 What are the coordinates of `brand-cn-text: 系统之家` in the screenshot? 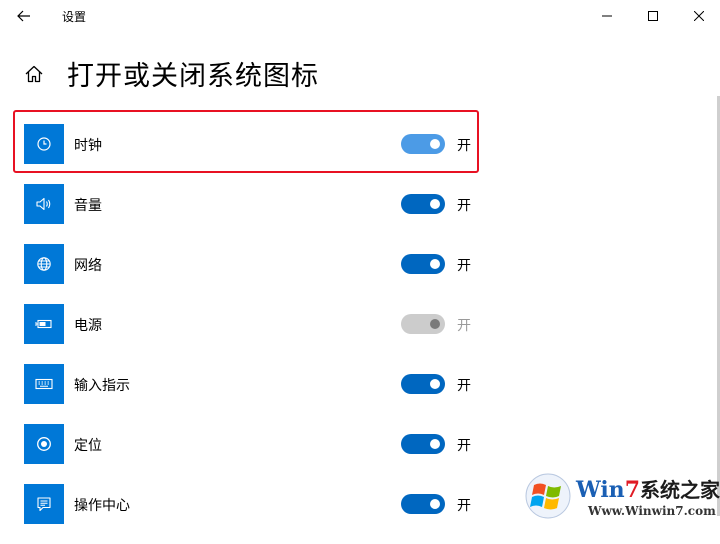 It's located at (680, 490).